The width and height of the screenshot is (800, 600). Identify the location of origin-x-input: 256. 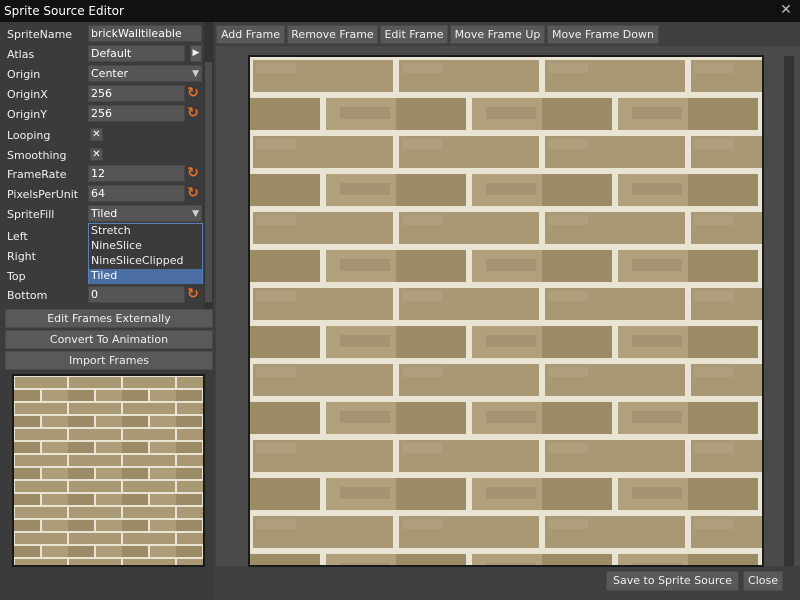
(136, 93).